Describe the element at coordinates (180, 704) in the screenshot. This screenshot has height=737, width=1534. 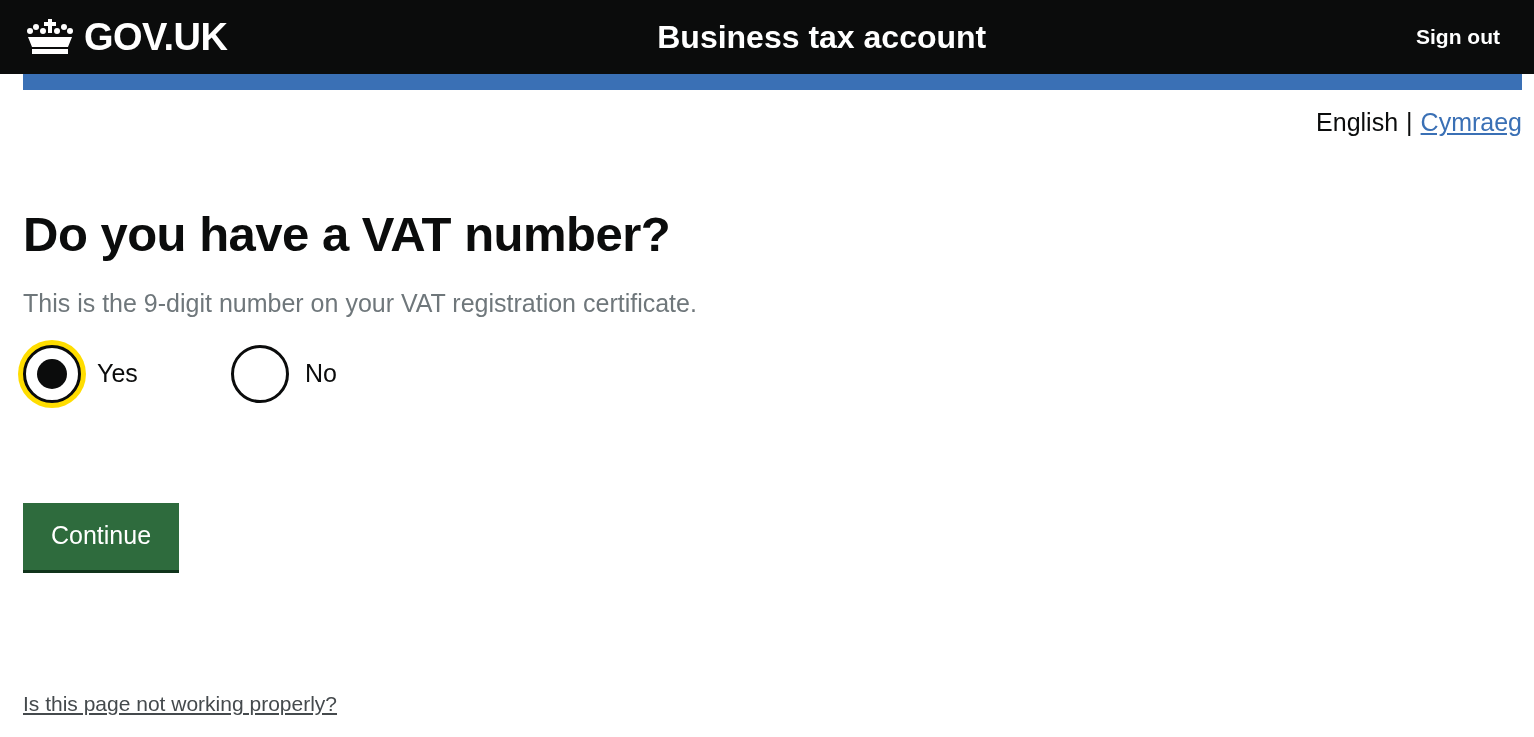
I see `report-problem-link: Is this page not working properly?` at that location.